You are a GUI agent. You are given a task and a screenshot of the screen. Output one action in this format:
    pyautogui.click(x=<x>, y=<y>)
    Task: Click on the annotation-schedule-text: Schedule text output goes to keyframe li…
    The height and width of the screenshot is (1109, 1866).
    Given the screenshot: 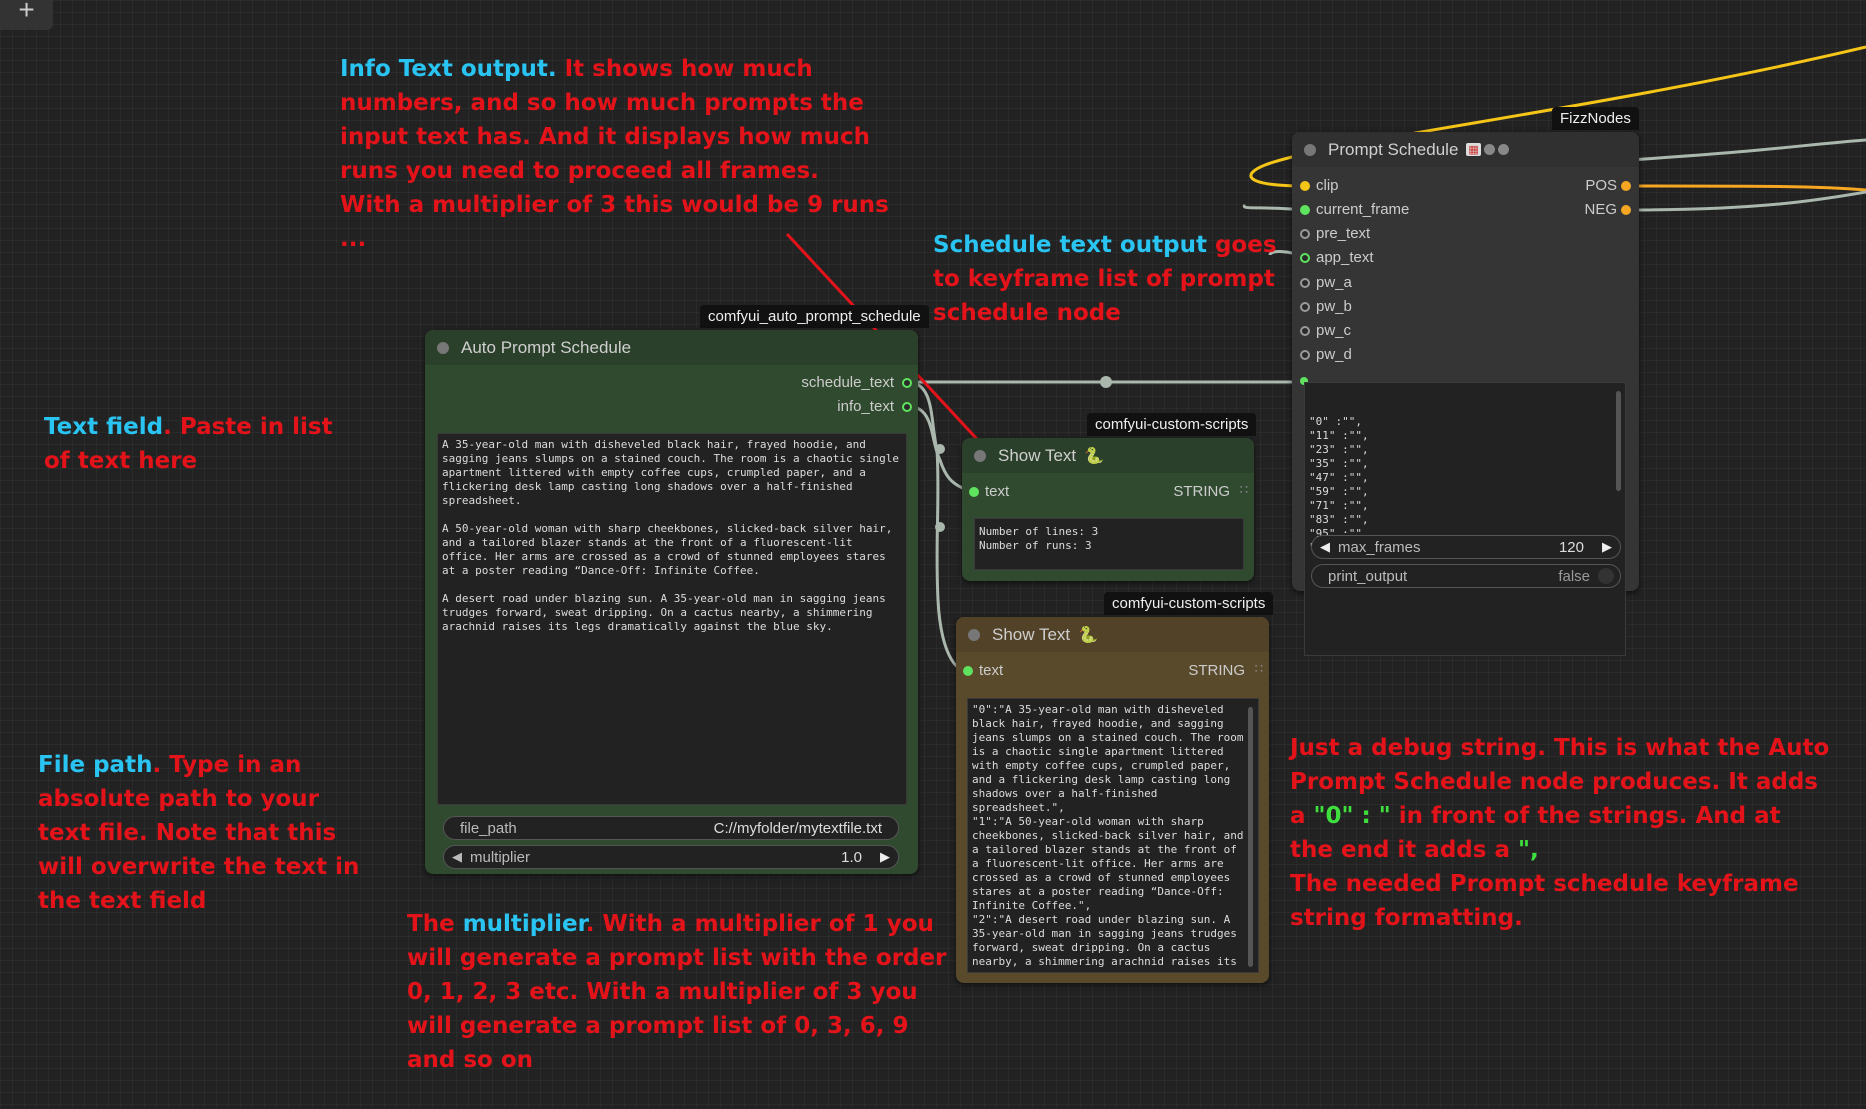 What is the action you would take?
    pyautogui.click(x=1113, y=279)
    